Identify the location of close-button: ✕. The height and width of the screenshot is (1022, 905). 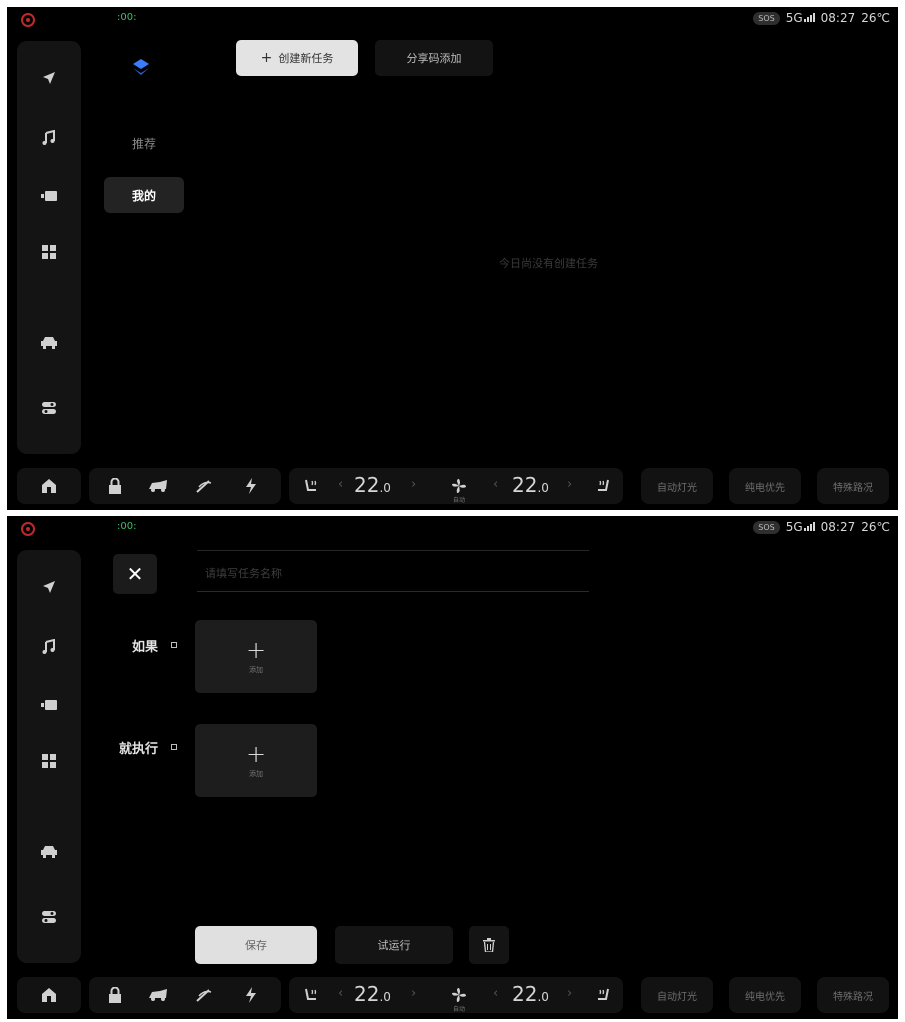
(135, 574).